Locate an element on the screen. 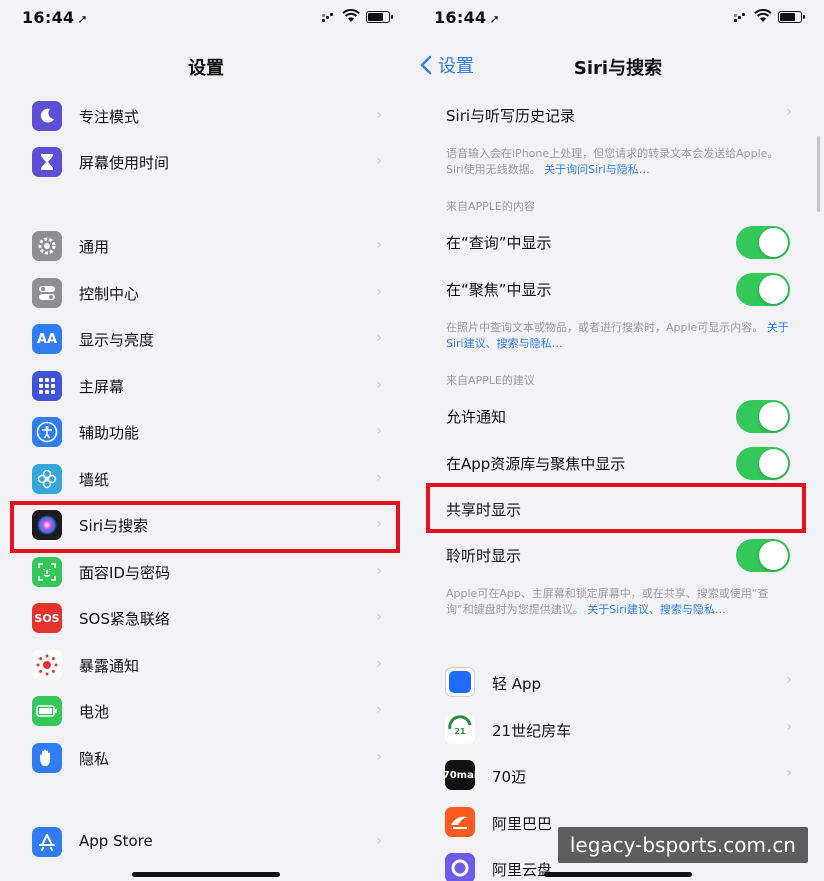  settings-item-label: 暴露通知 is located at coordinates (109, 666).